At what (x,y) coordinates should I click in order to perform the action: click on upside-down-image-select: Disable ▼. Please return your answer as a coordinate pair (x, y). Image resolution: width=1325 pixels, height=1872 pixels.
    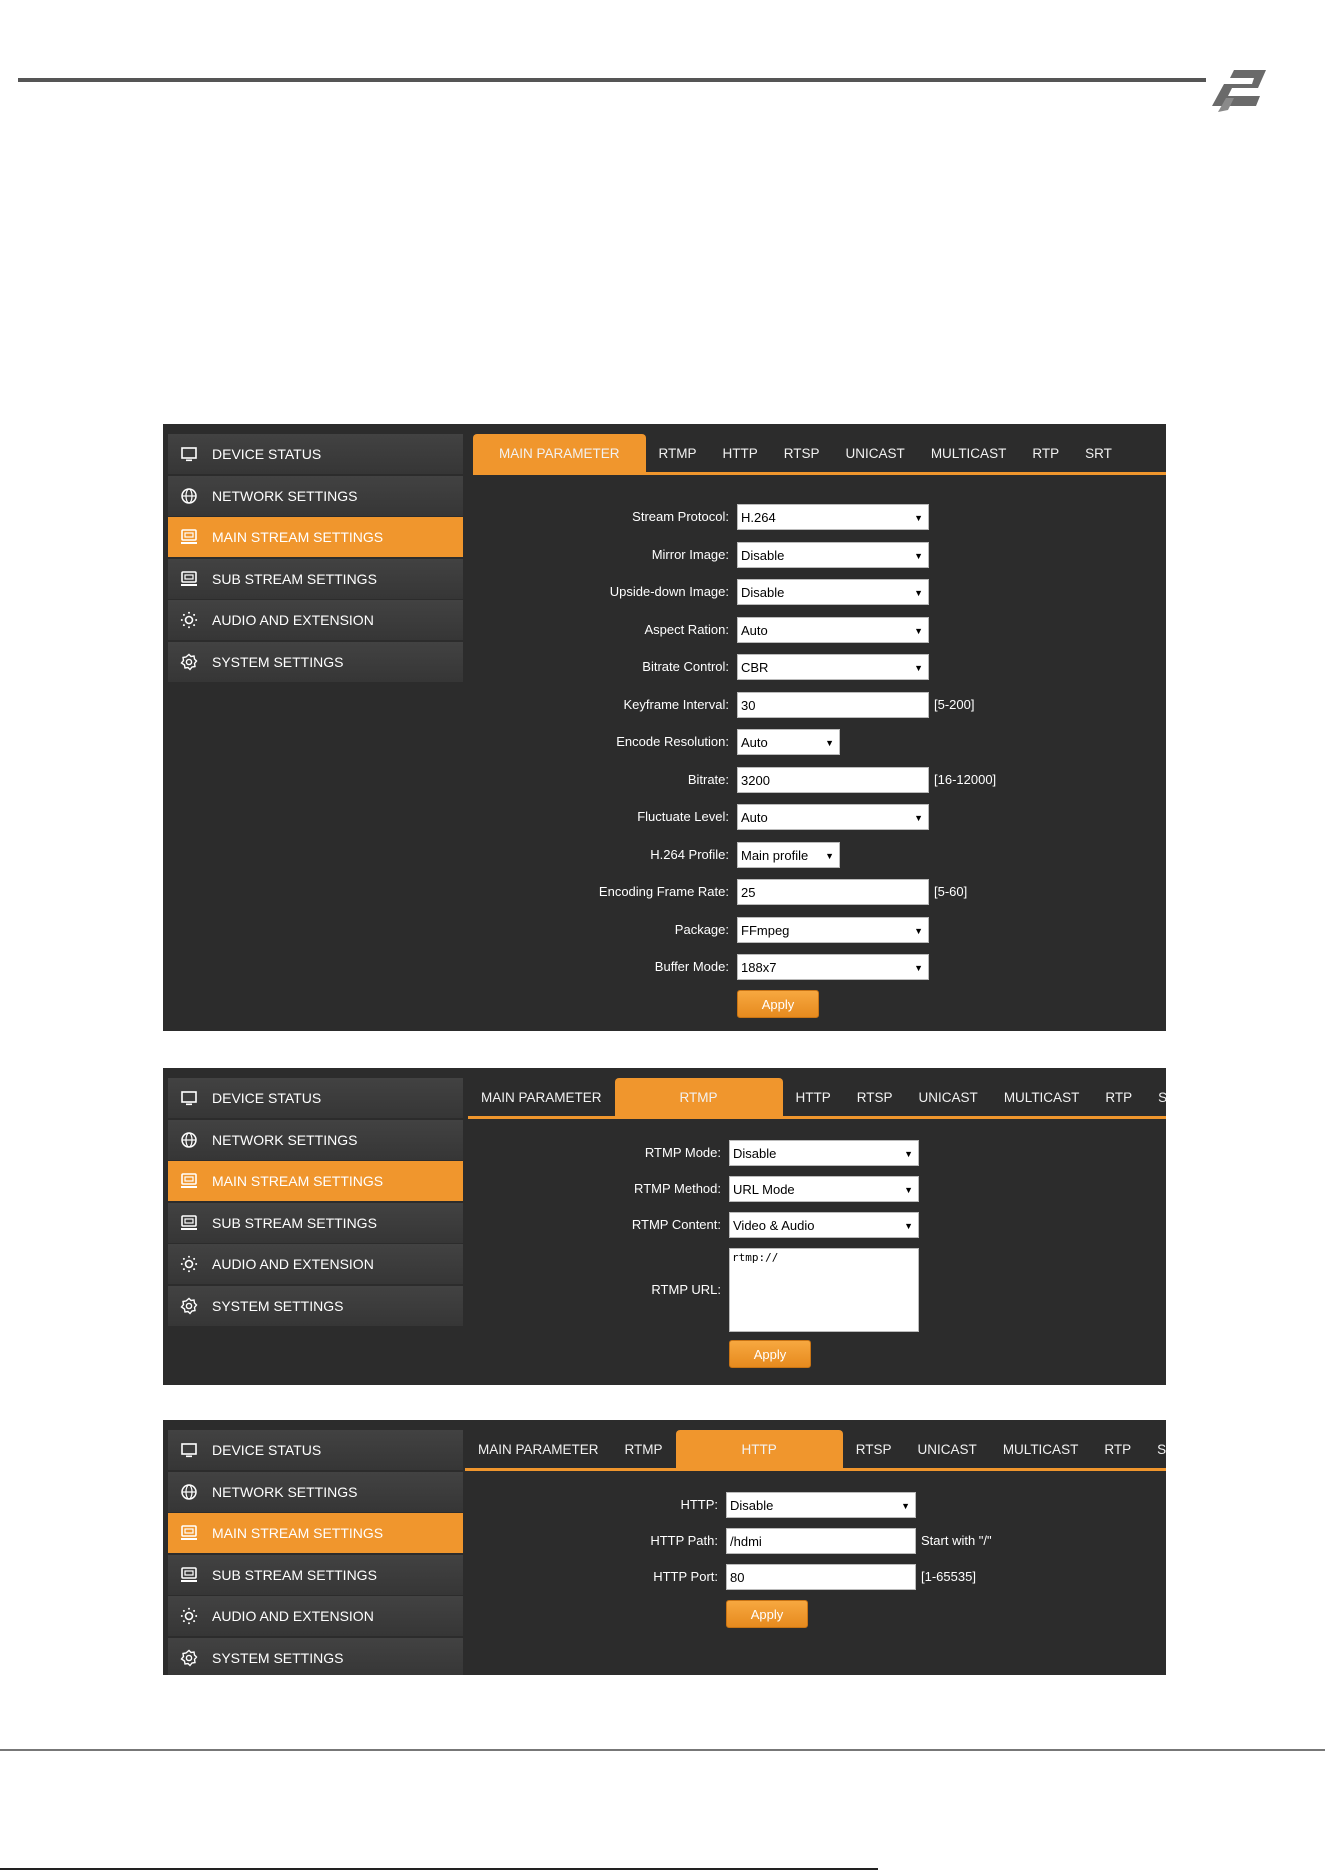
    Looking at the image, I should click on (833, 592).